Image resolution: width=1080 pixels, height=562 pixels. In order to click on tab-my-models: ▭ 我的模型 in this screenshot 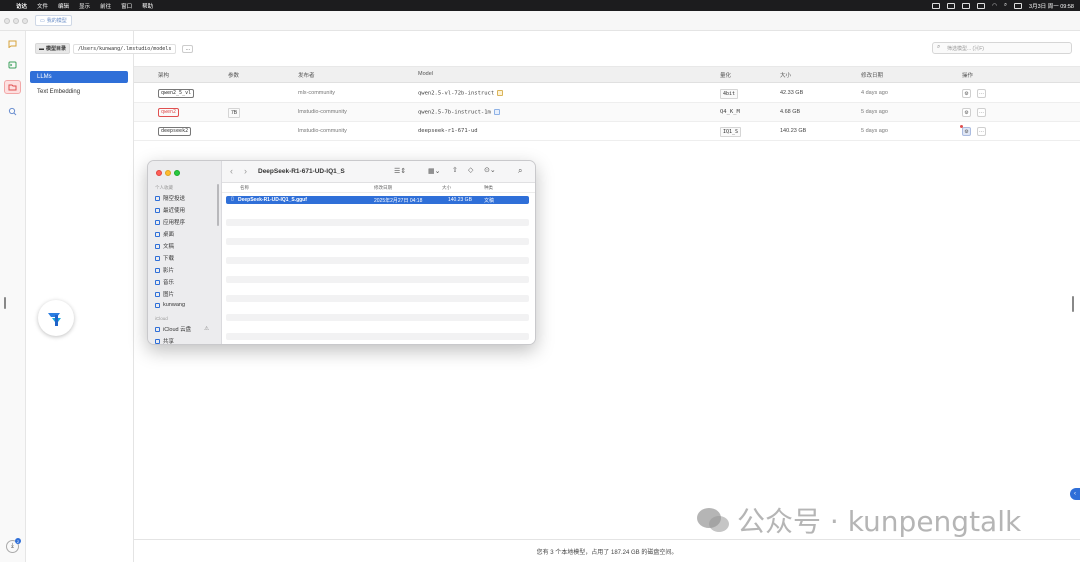, I will do `click(53, 20)`.